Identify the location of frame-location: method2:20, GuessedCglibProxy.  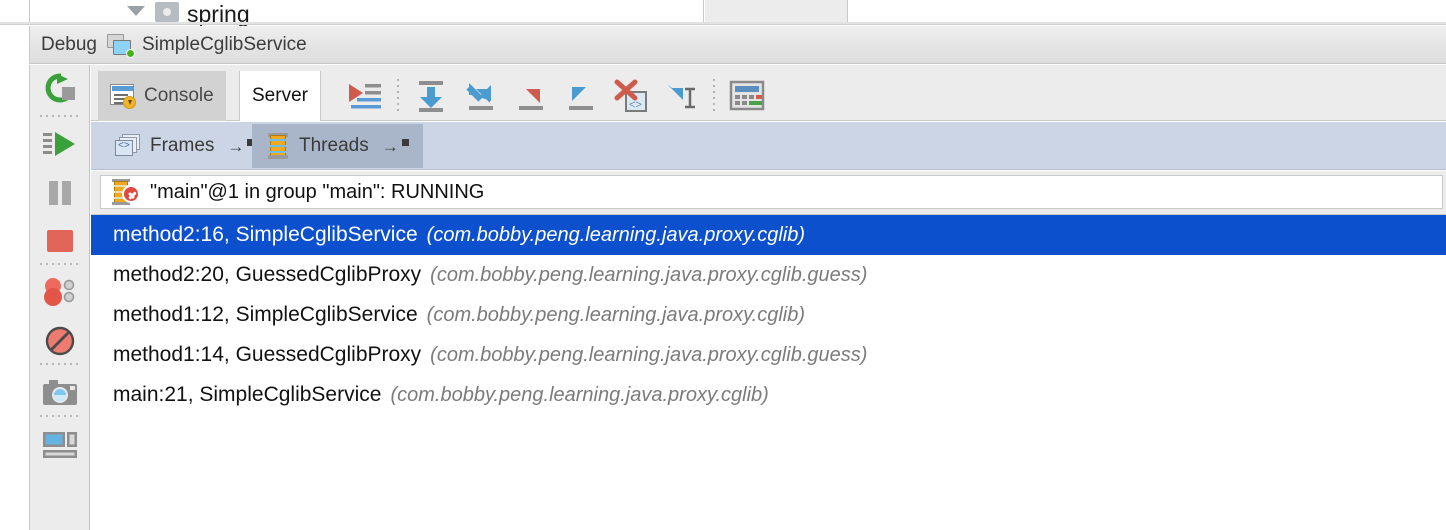
(267, 274).